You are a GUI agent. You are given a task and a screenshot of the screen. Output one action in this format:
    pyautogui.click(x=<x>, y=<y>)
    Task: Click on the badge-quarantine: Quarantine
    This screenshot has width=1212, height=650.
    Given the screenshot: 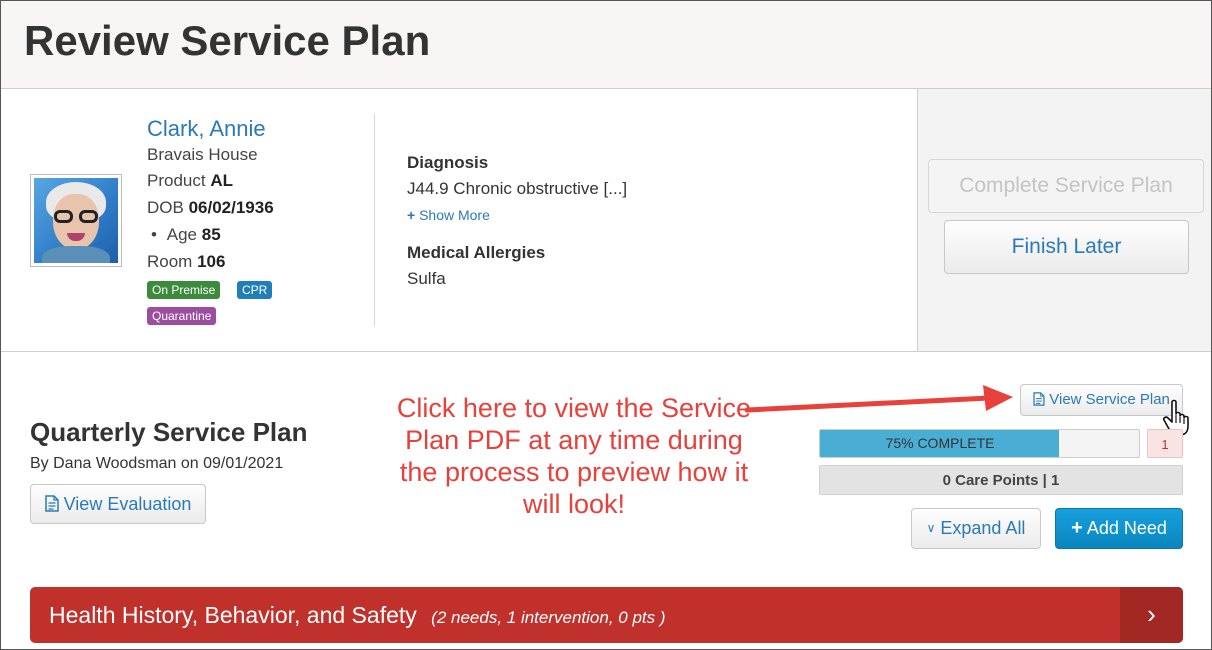 What is the action you would take?
    pyautogui.click(x=182, y=316)
    